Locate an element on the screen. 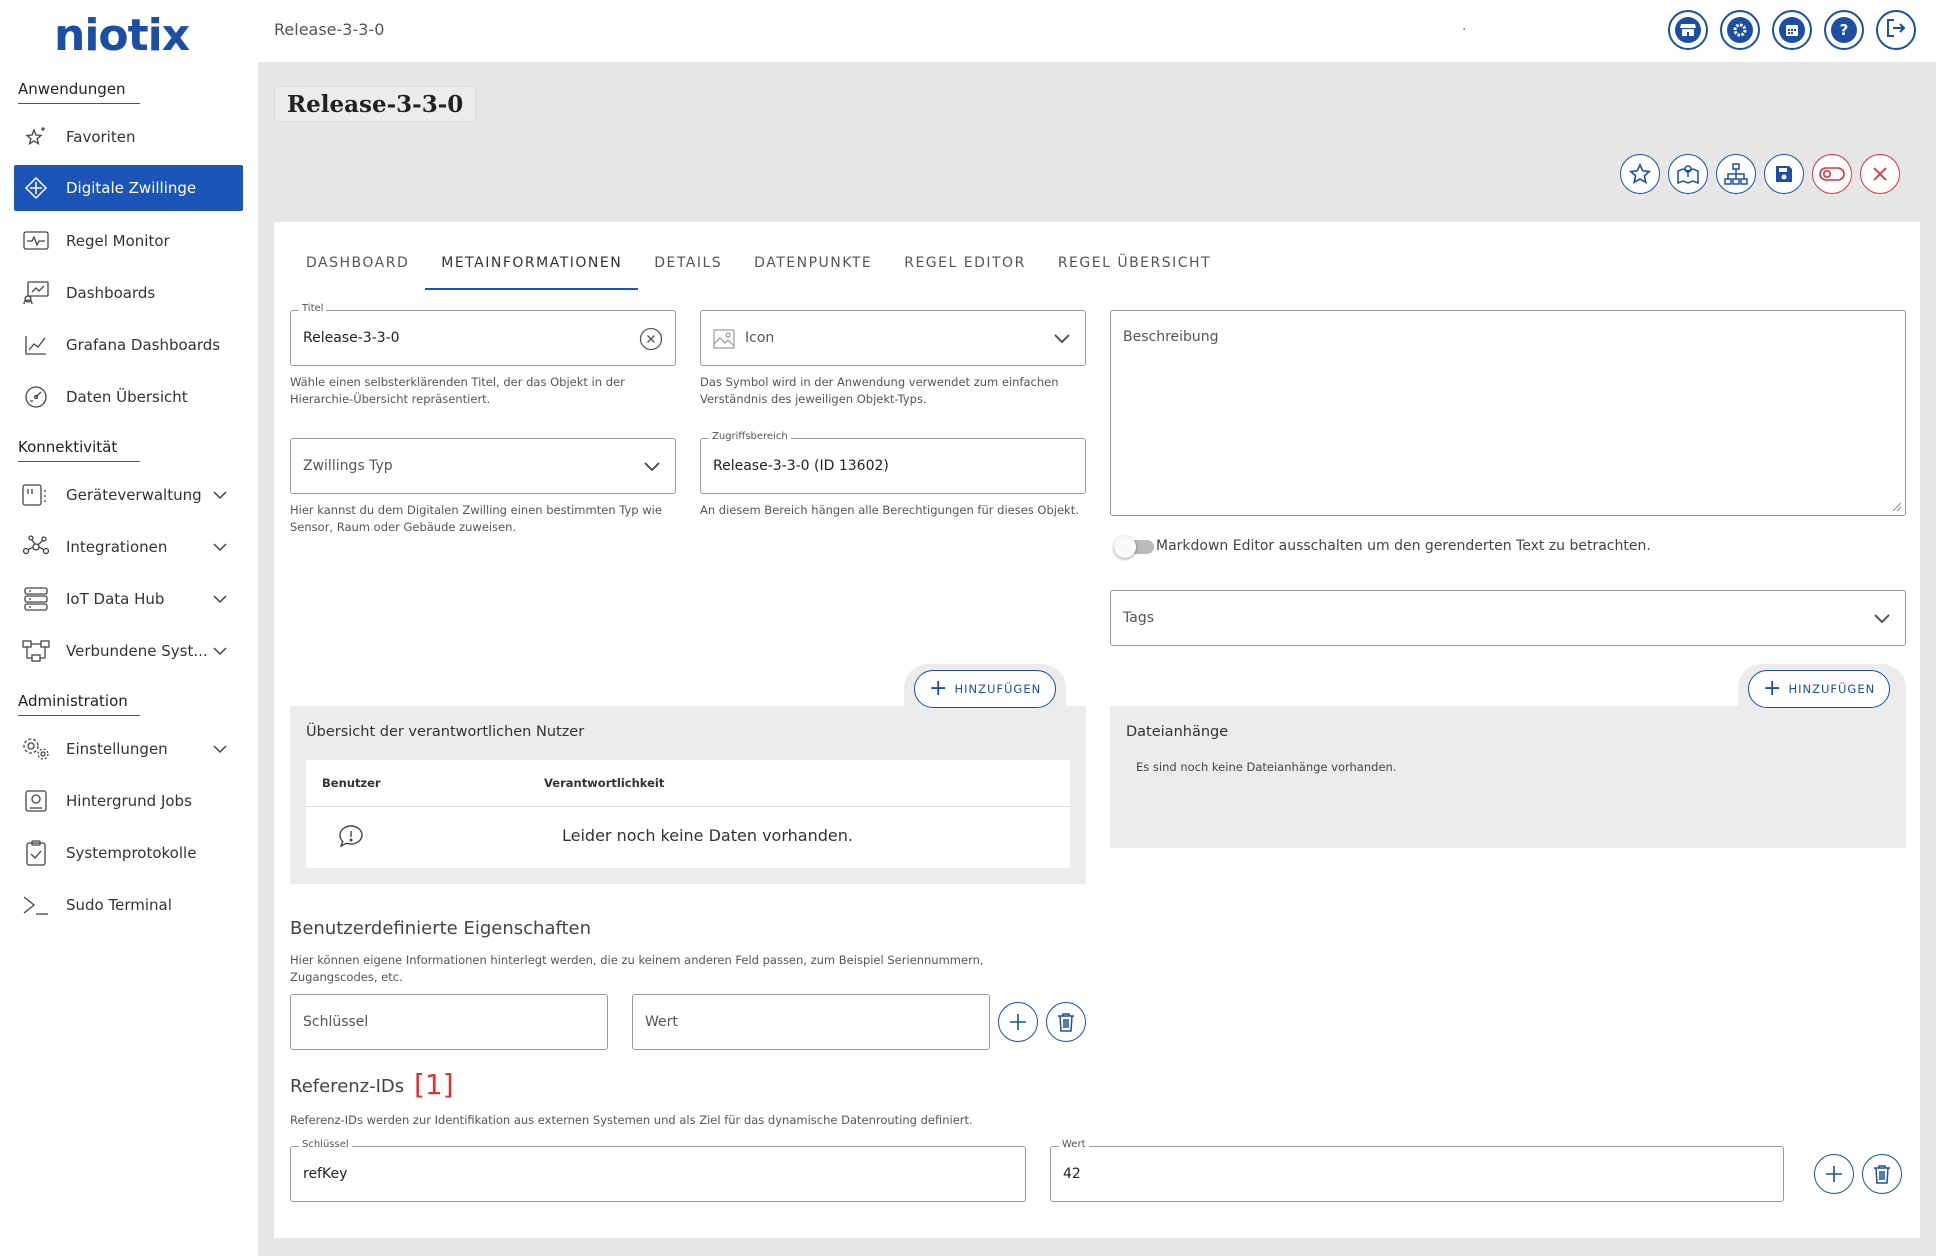 The height and width of the screenshot is (1256, 1936). access-field: Zugriffsbereich Release-3-3-0 (ID 13602) is located at coordinates (893, 462).